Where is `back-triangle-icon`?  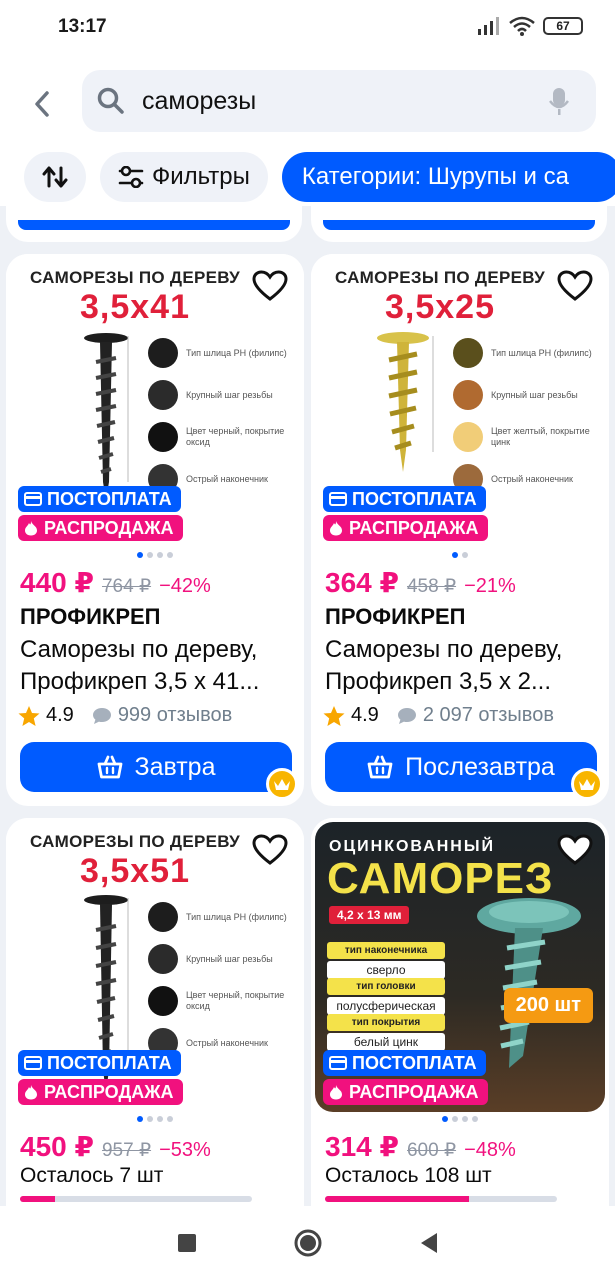 back-triangle-icon is located at coordinates (429, 1243).